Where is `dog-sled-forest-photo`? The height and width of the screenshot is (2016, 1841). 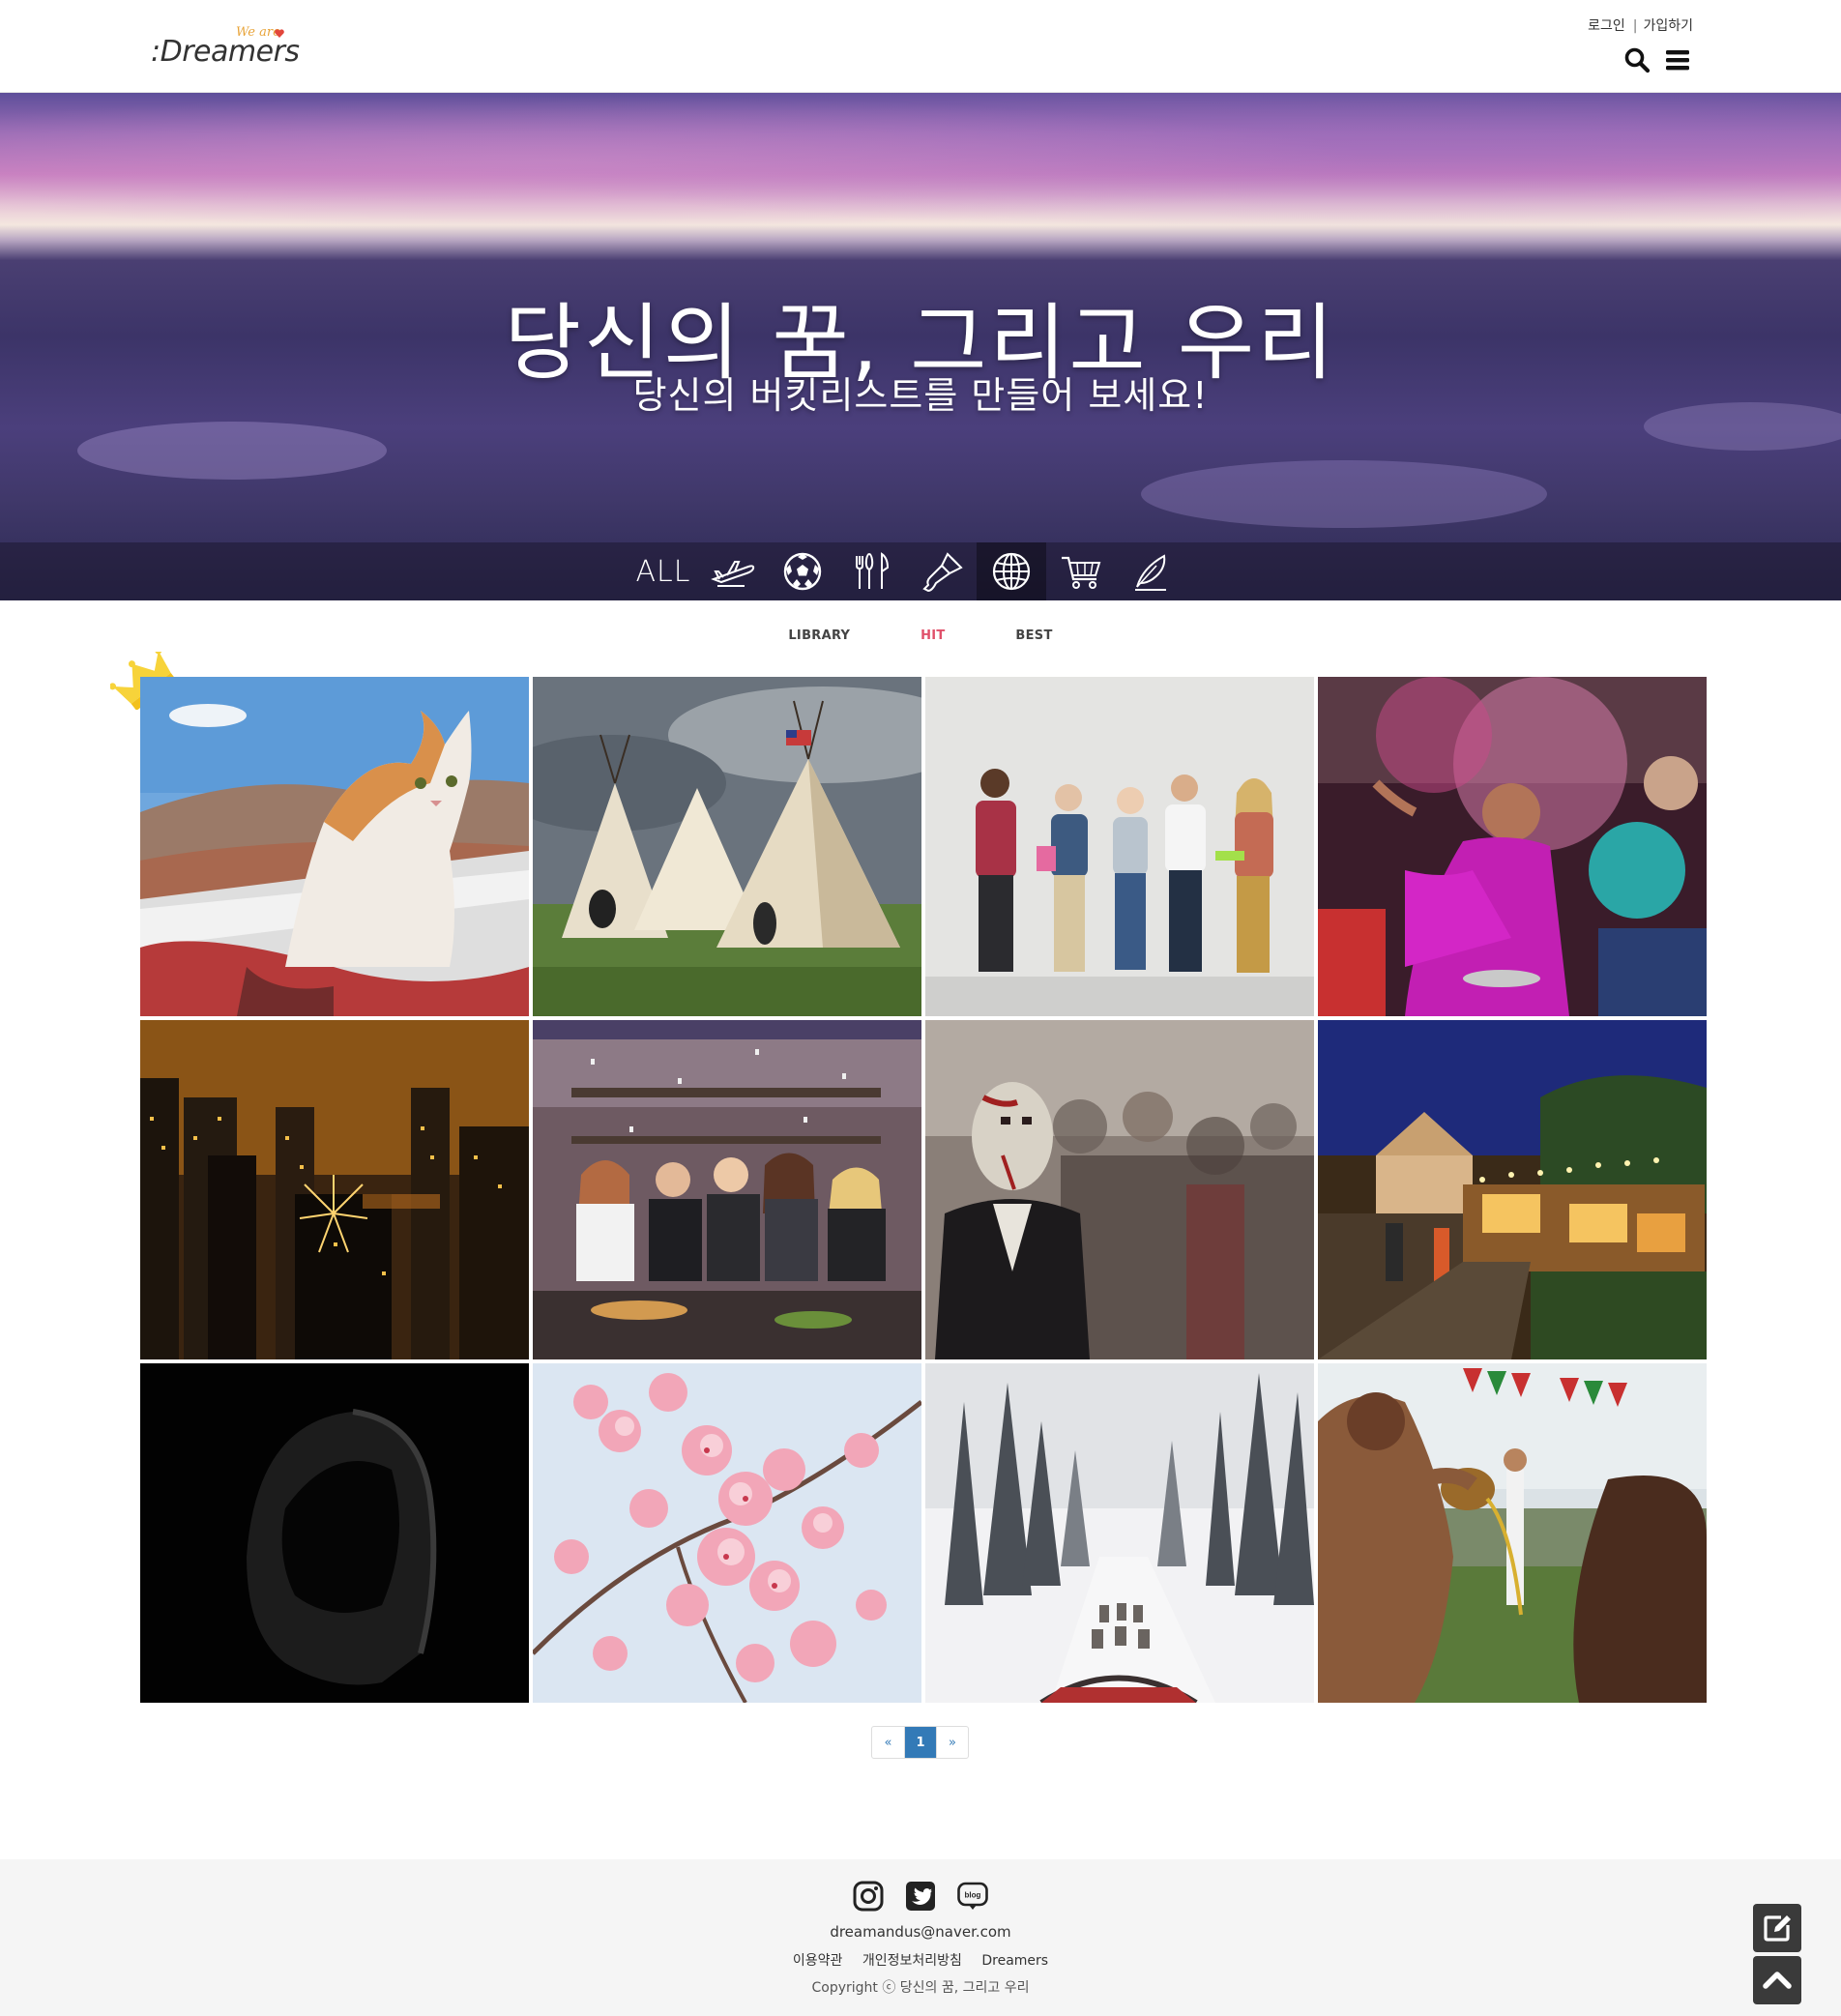 dog-sled-forest-photo is located at coordinates (1119, 1533).